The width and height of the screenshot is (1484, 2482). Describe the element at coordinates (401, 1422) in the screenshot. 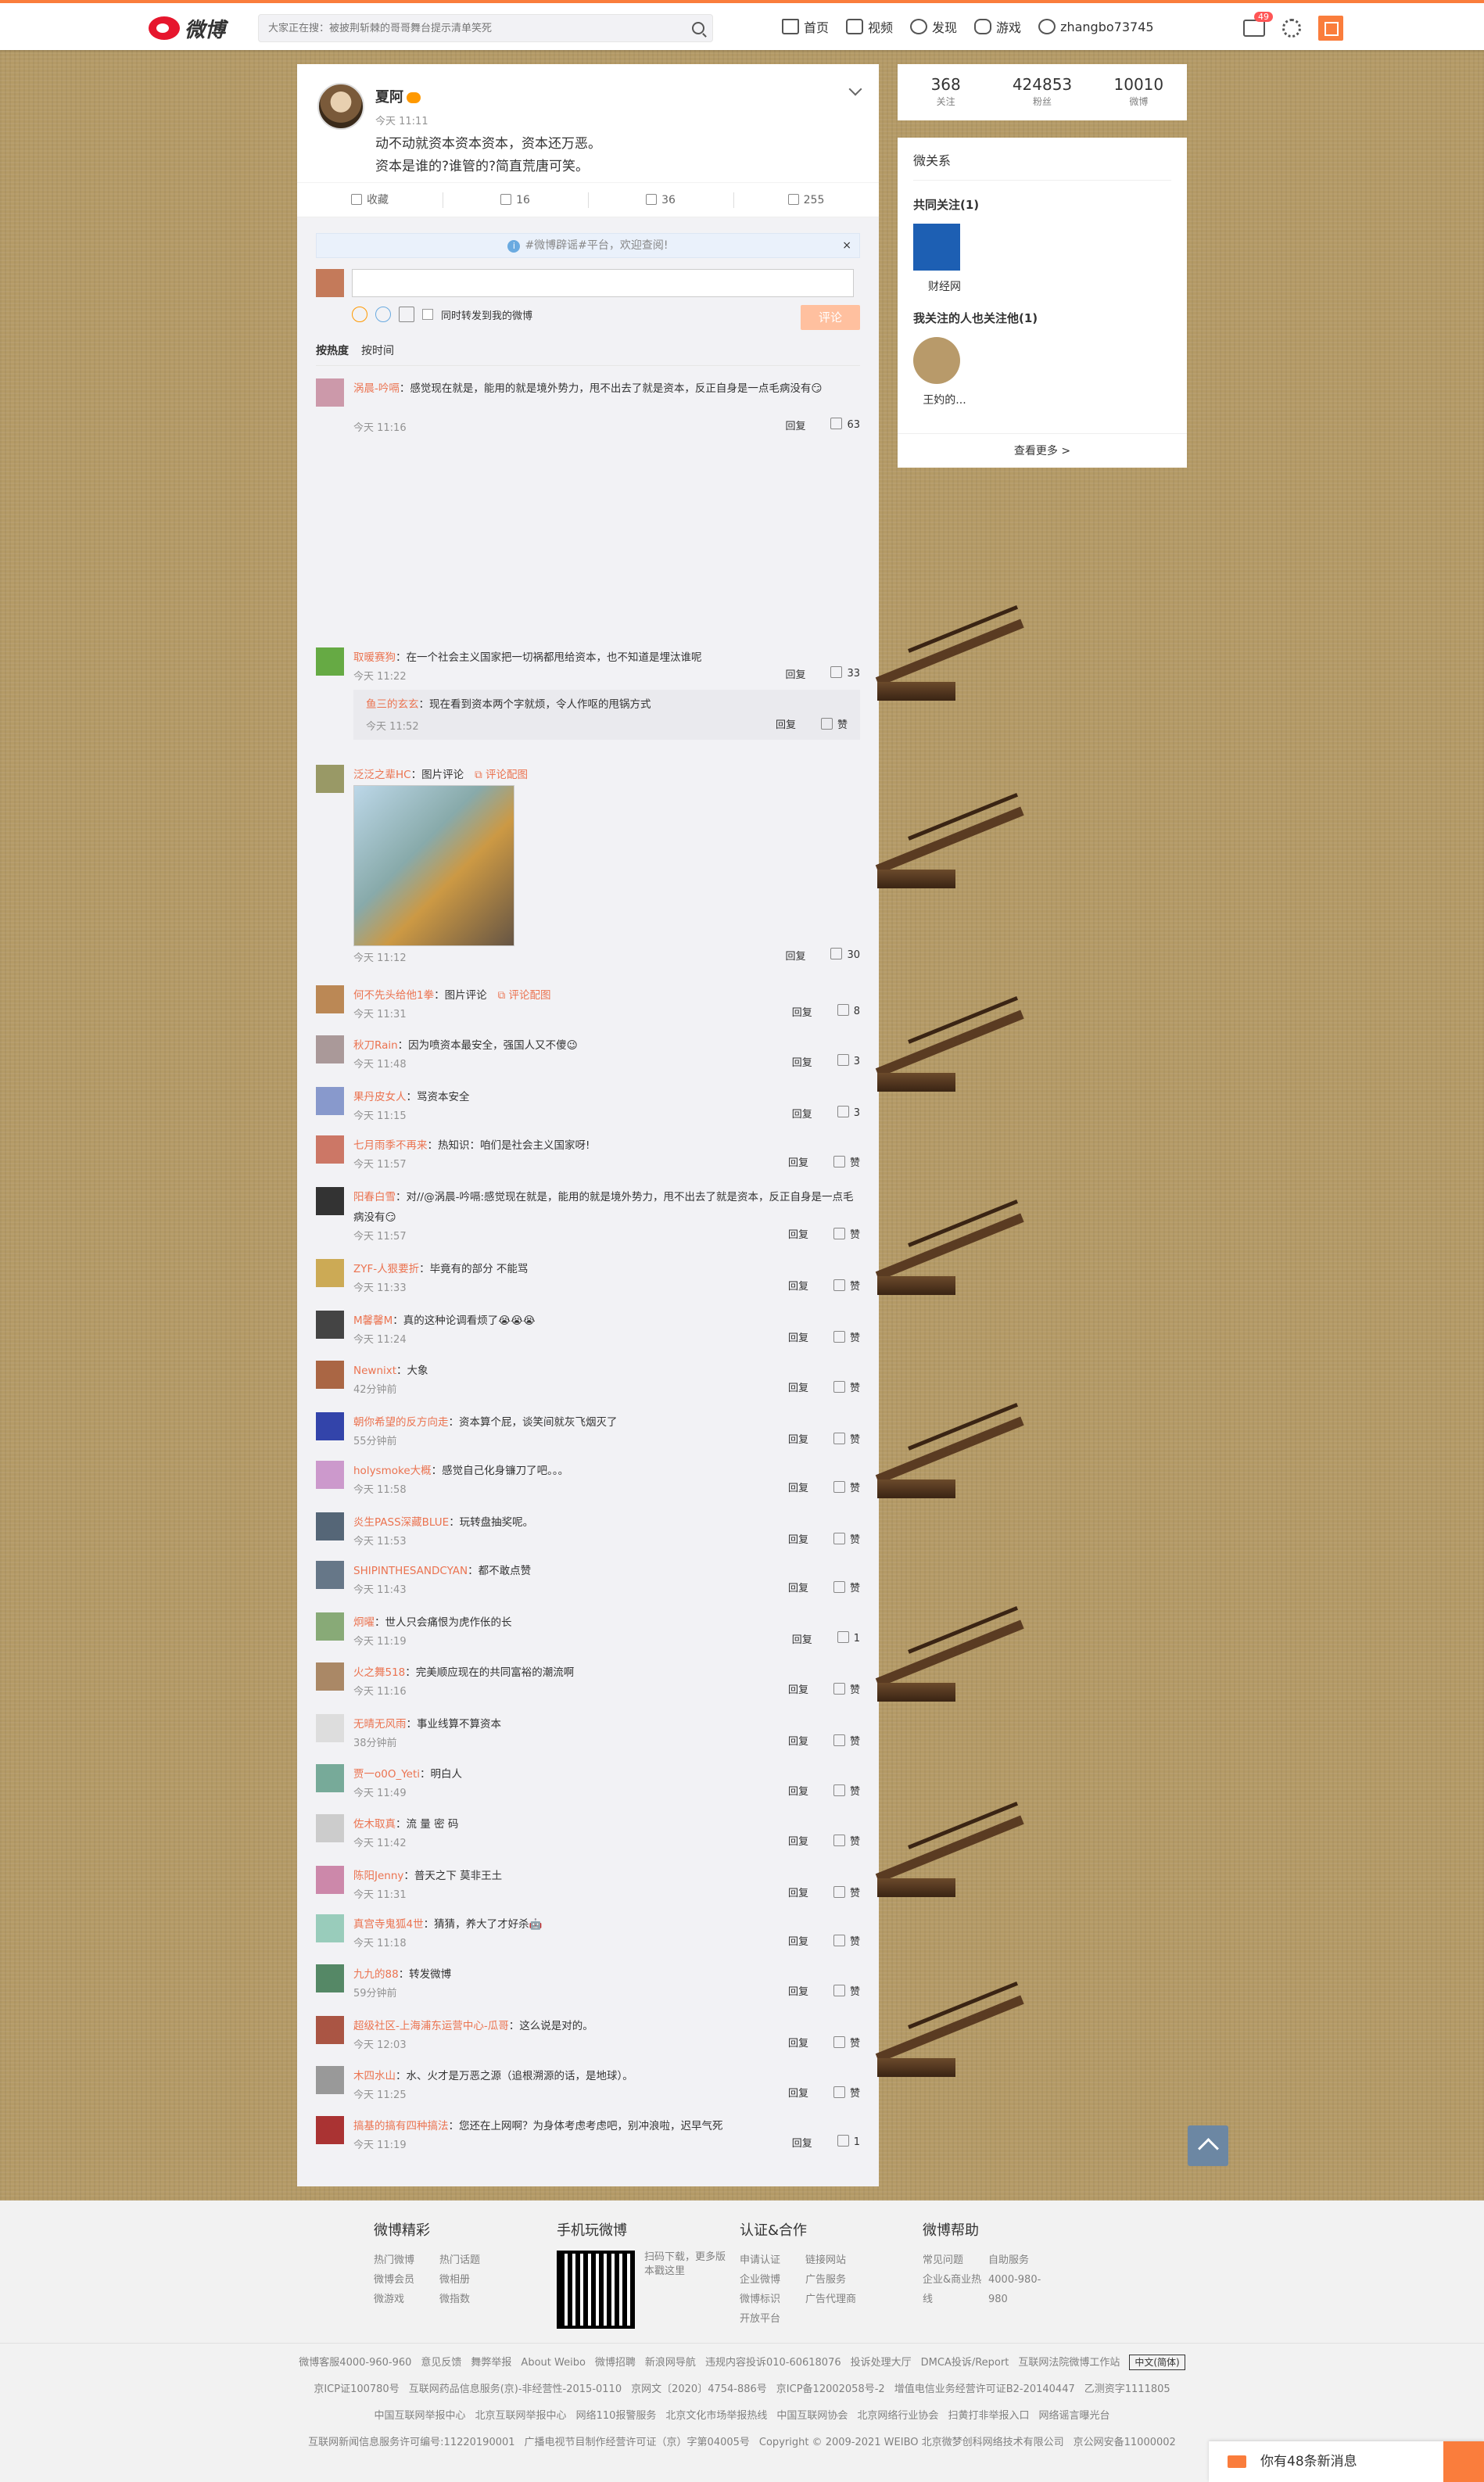

I see `commenter-name: 朝你希望的反方向走` at that location.